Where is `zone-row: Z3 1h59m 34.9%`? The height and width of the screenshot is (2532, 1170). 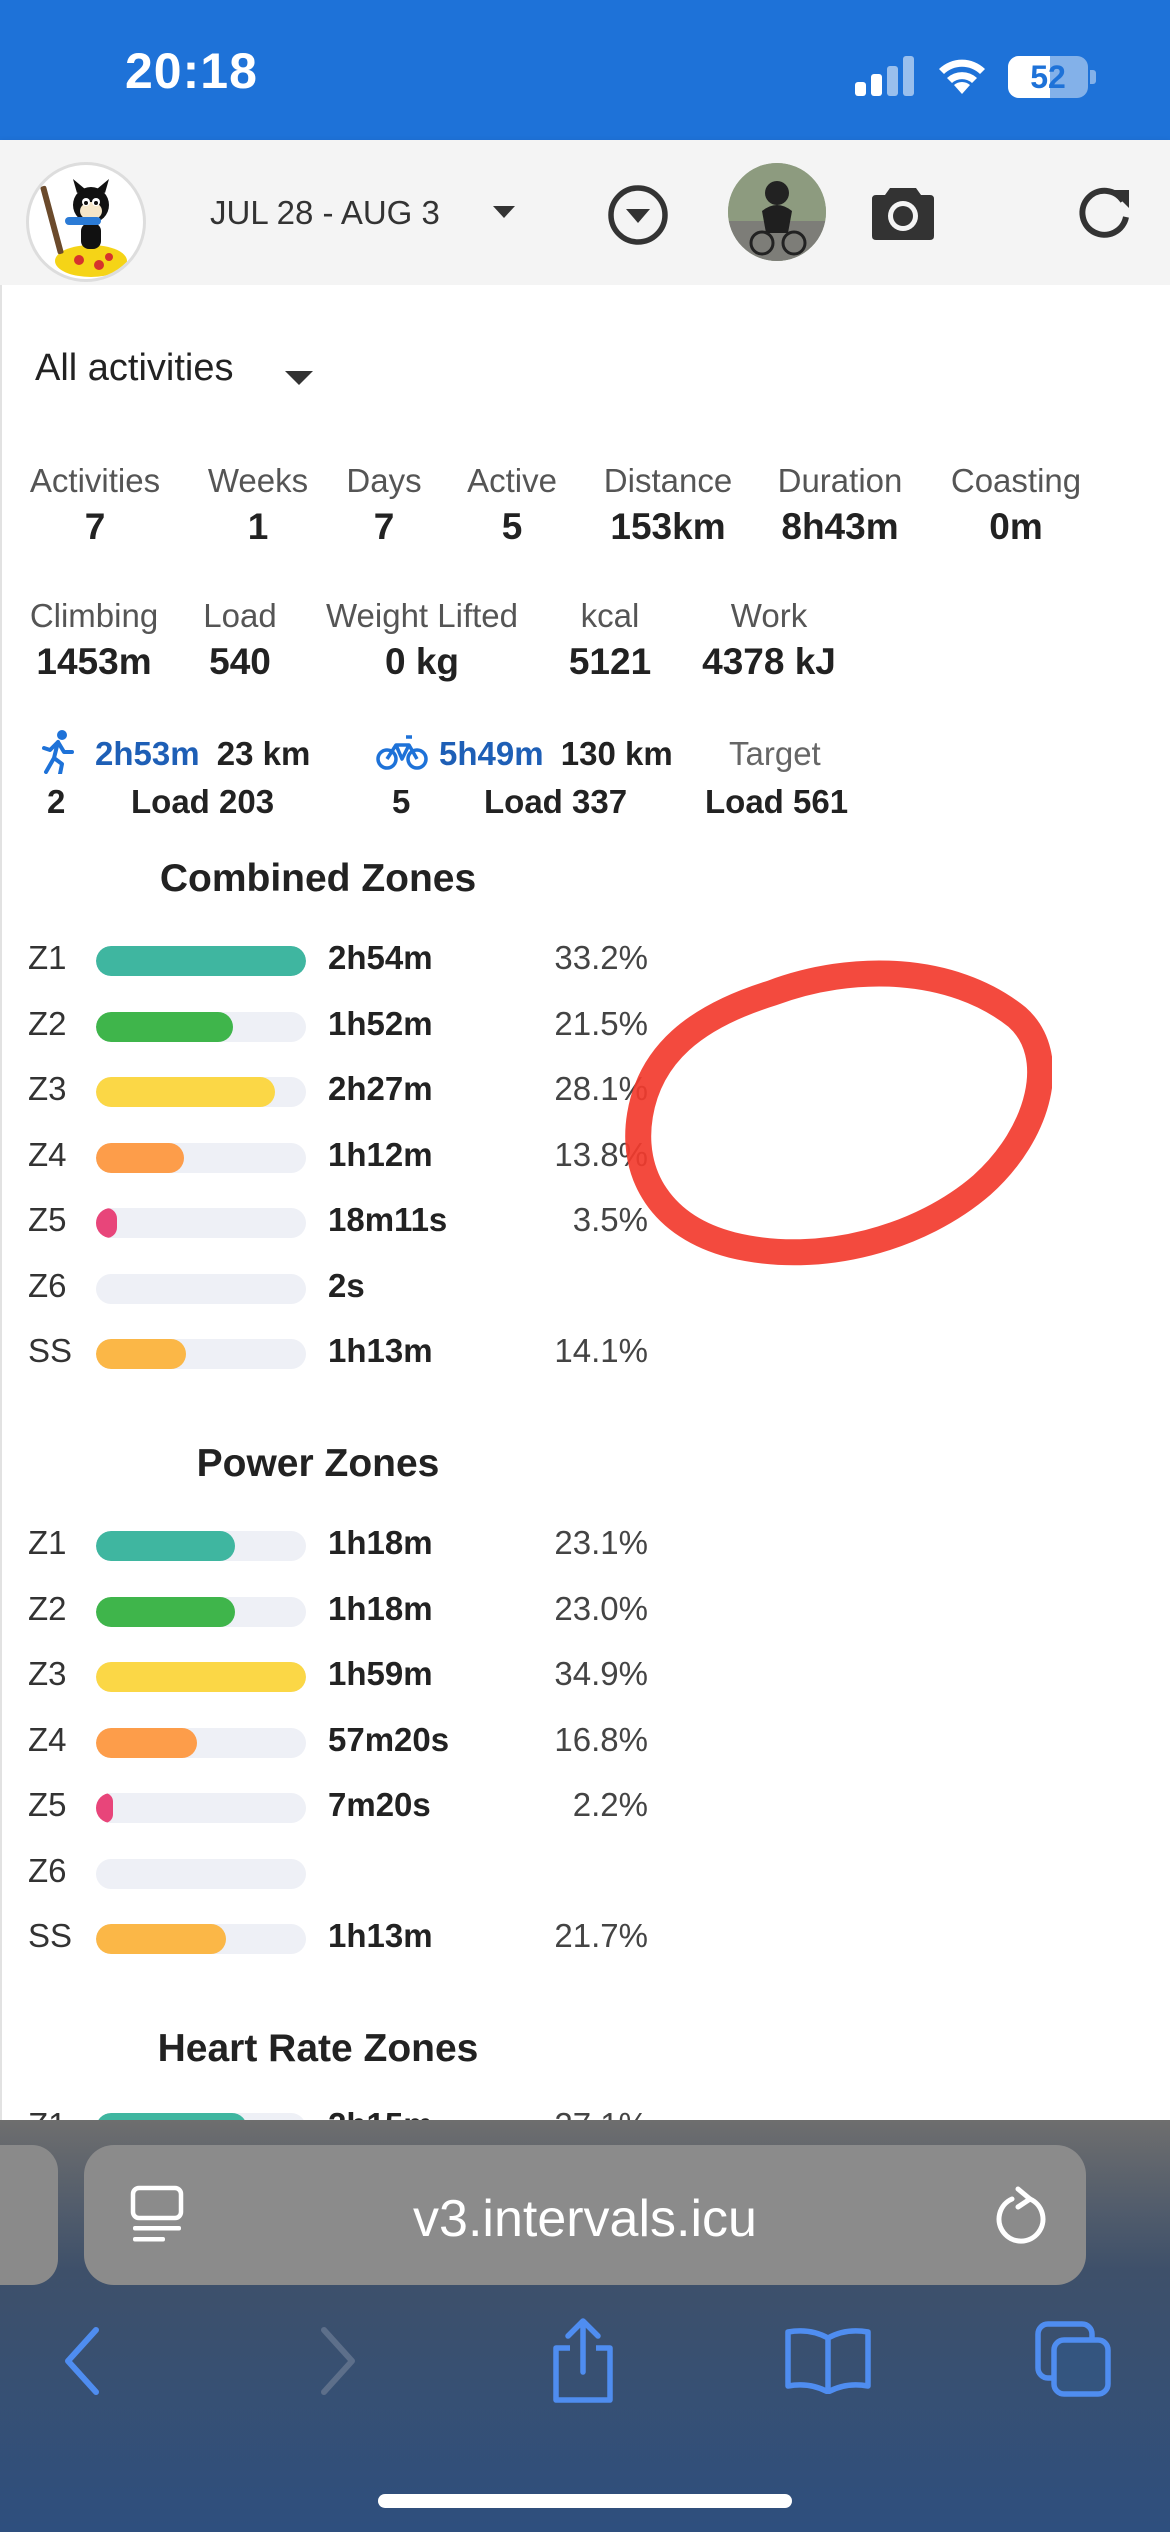 zone-row: Z3 1h59m 34.9% is located at coordinates (338, 1674).